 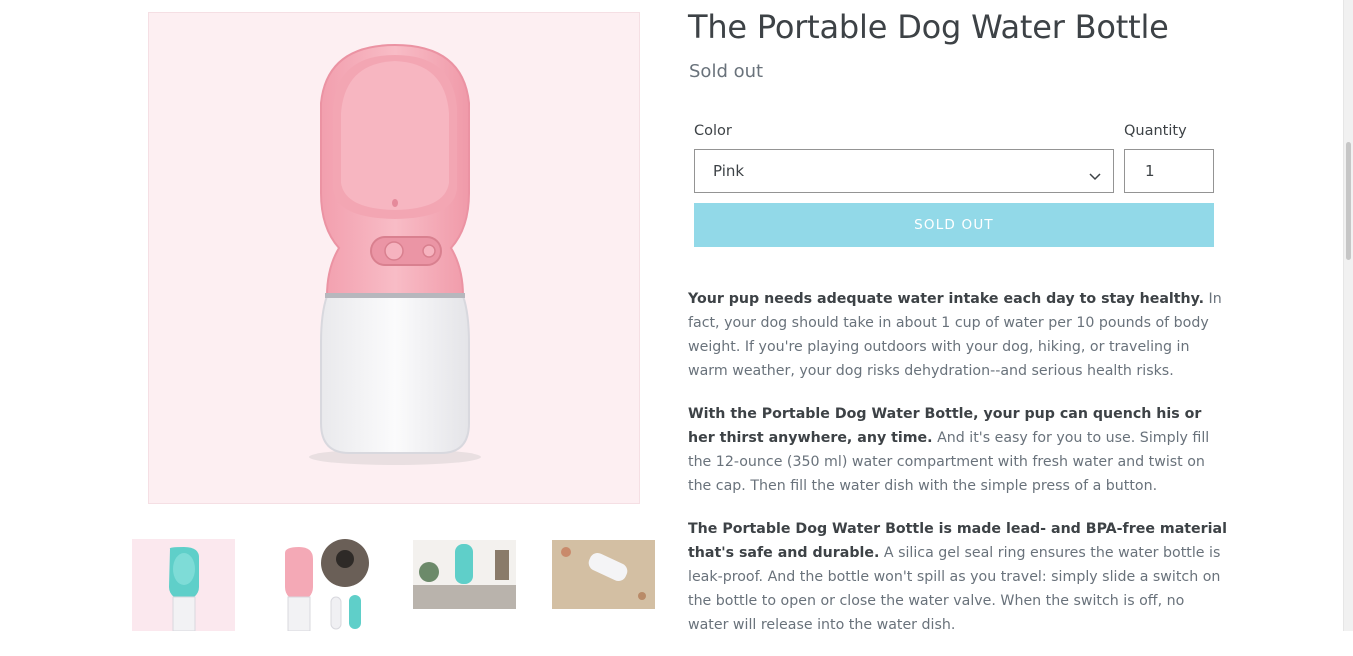 I want to click on color-label: Color, so click(x=713, y=131).